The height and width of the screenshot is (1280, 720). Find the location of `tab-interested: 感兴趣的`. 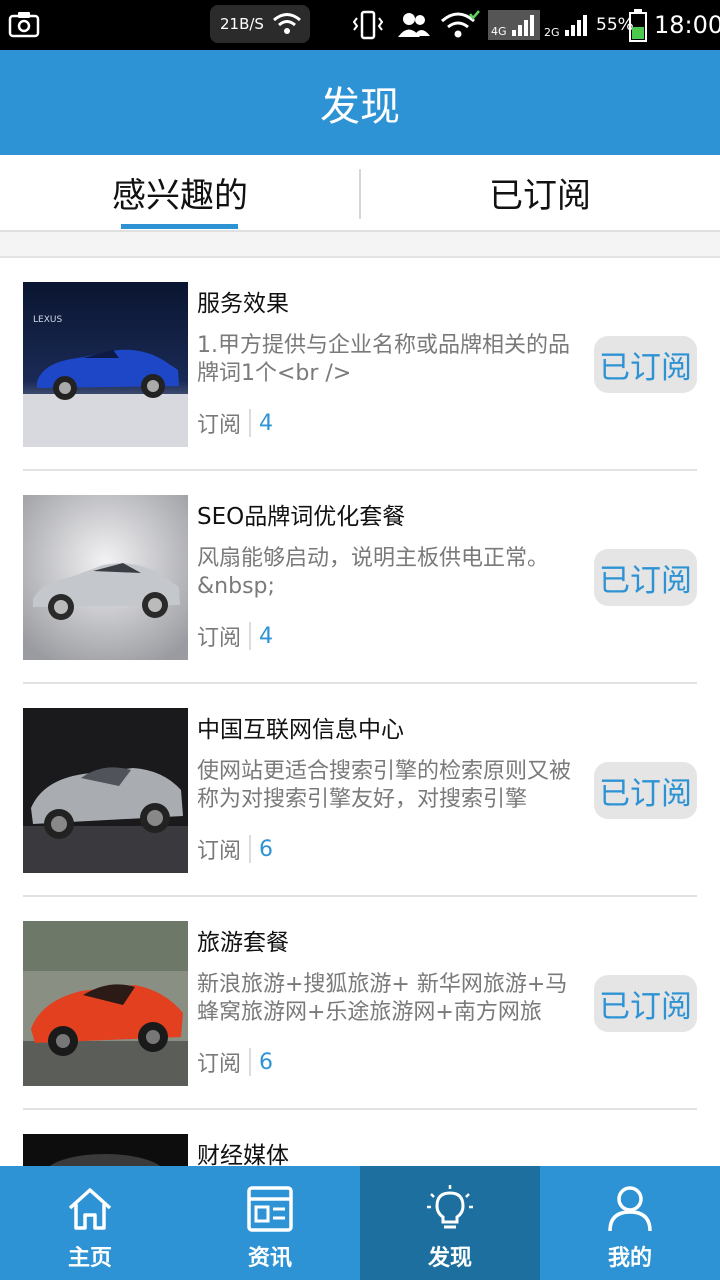

tab-interested: 感兴趣的 is located at coordinates (180, 192).